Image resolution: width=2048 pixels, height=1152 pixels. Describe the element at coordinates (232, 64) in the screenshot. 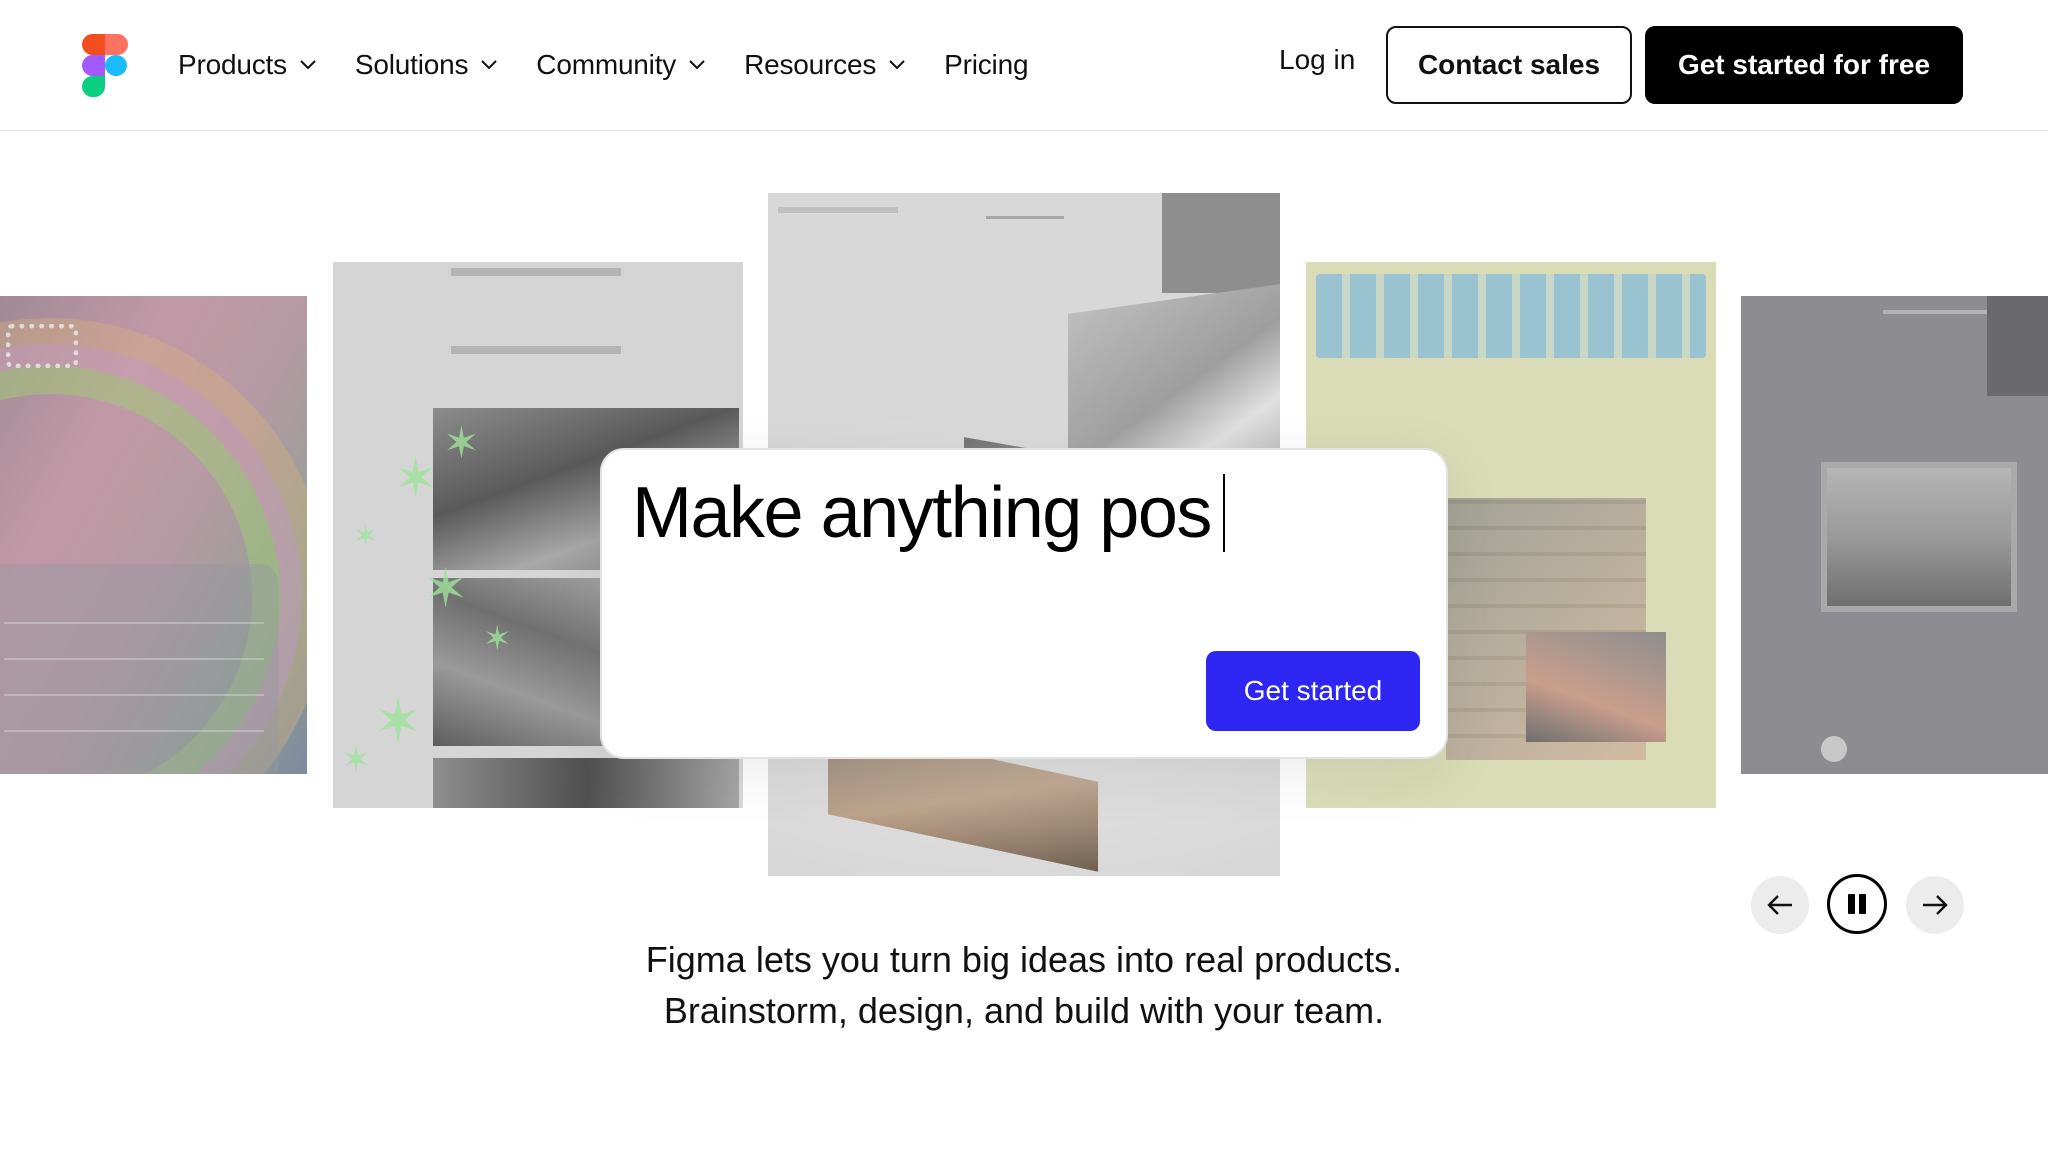

I see `nav-products-label: Products` at that location.